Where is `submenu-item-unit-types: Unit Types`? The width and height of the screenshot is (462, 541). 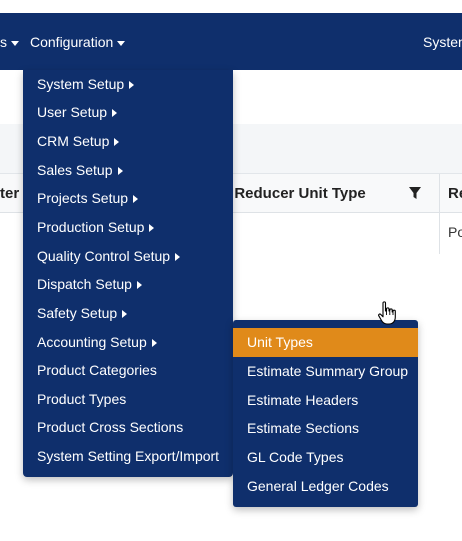 submenu-item-unit-types: Unit Types is located at coordinates (325, 342).